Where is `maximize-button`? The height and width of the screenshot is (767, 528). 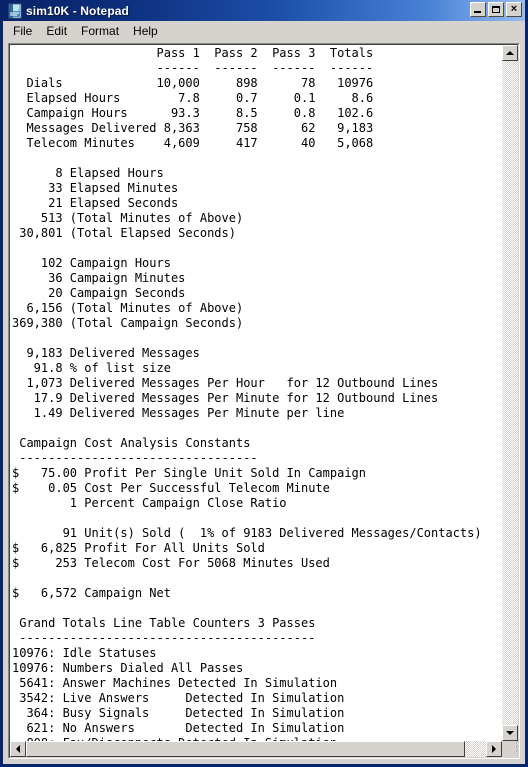 maximize-button is located at coordinates (496, 9).